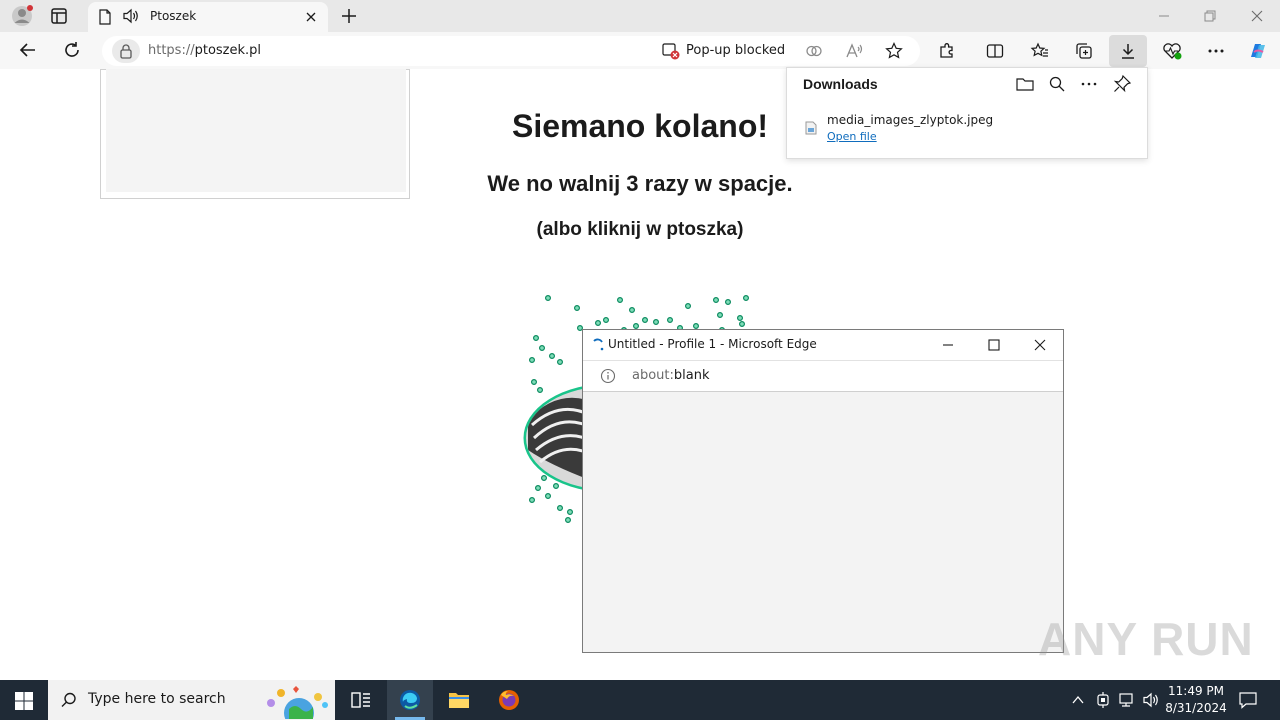  I want to click on read-aloud-icon, so click(854, 50).